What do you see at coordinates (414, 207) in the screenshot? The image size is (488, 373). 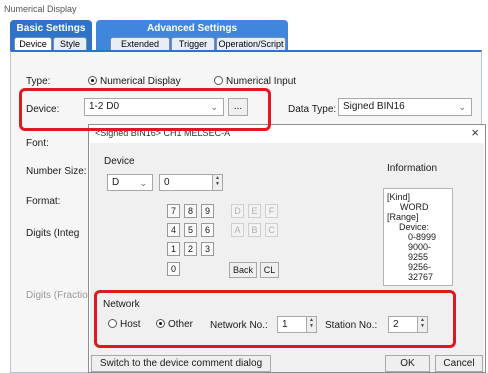 I see `info-kind-value: WORD` at bounding box center [414, 207].